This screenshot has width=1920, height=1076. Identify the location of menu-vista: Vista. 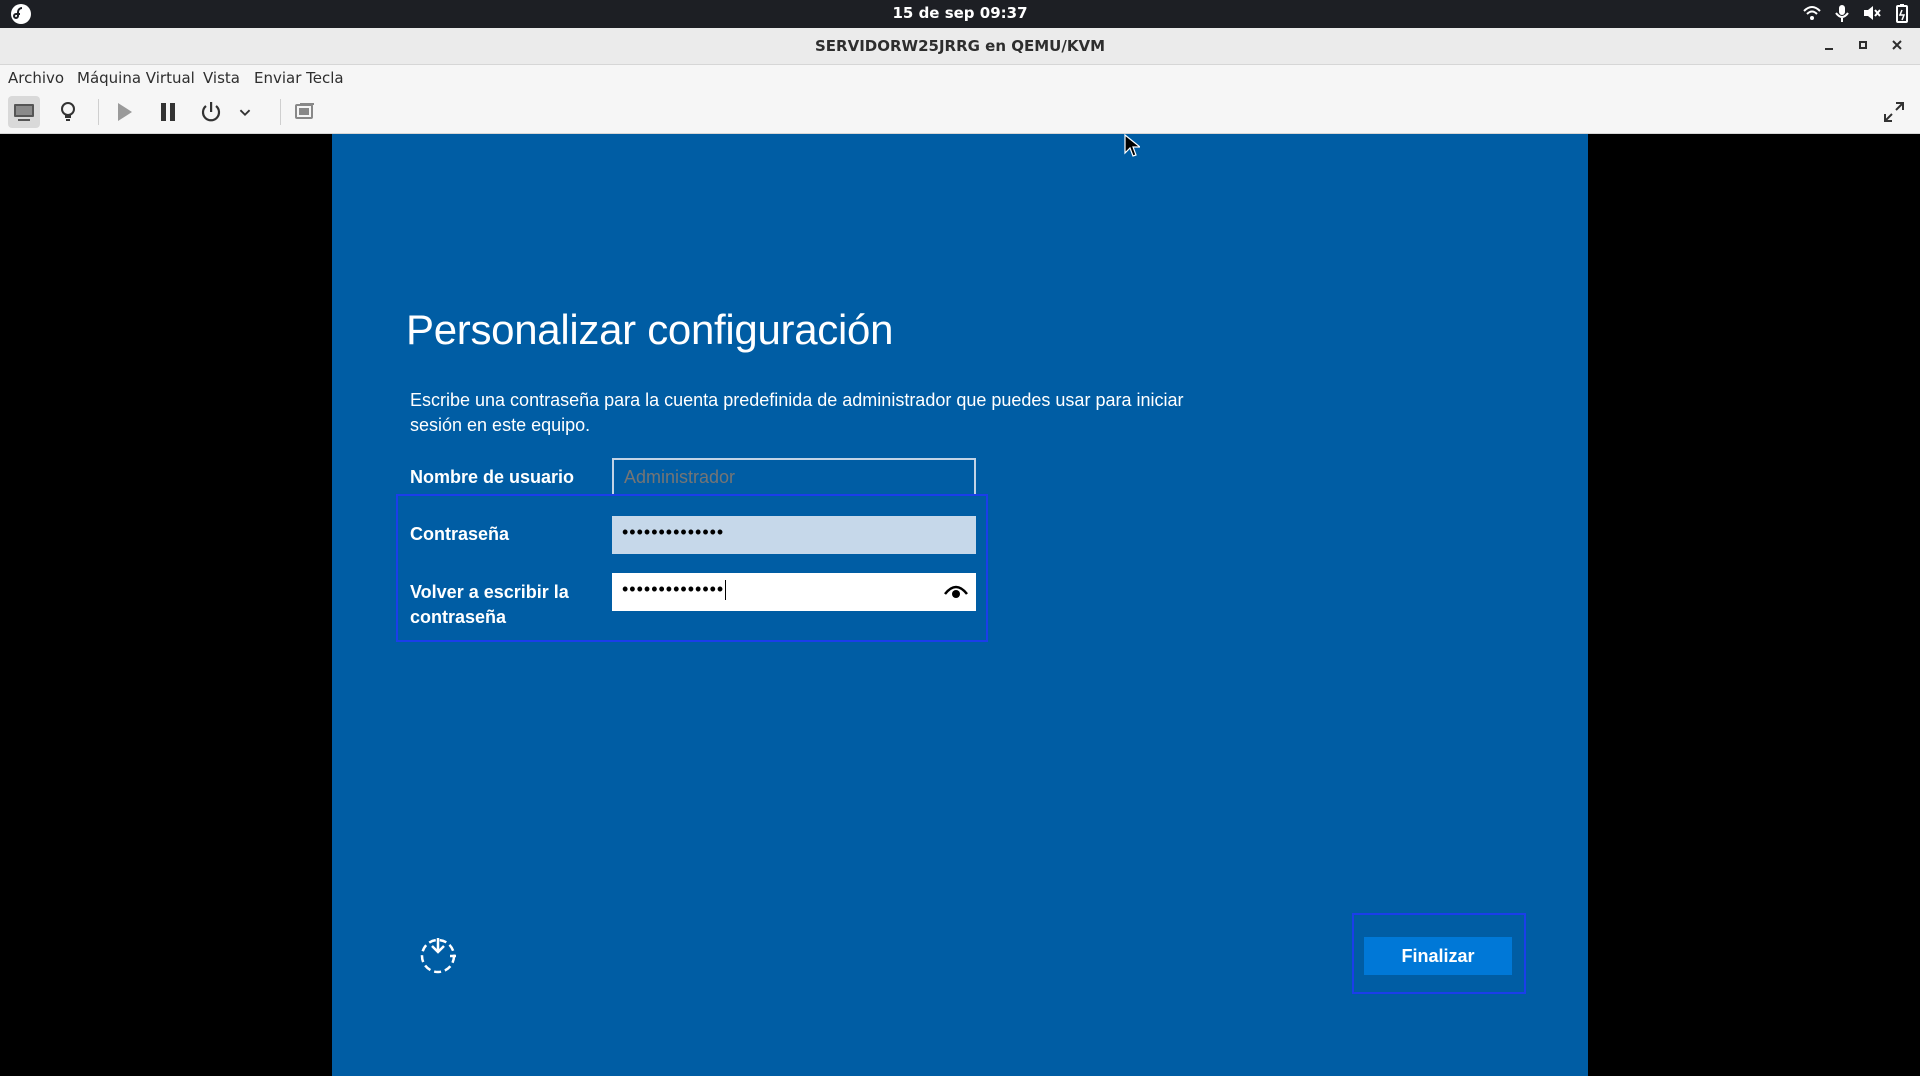
(221, 78).